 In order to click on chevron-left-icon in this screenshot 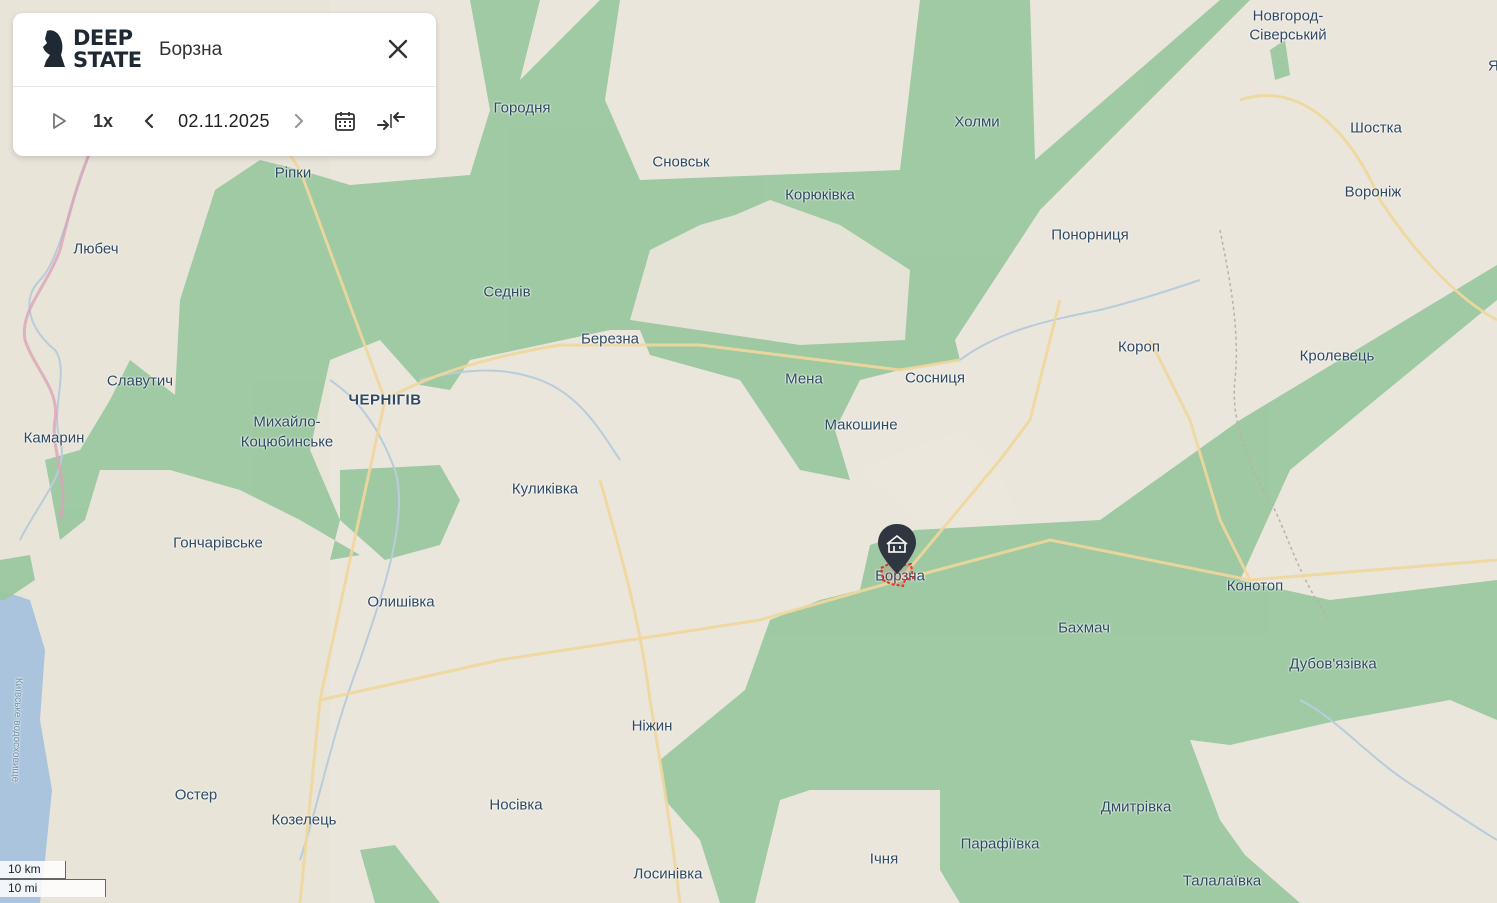, I will do `click(149, 121)`.